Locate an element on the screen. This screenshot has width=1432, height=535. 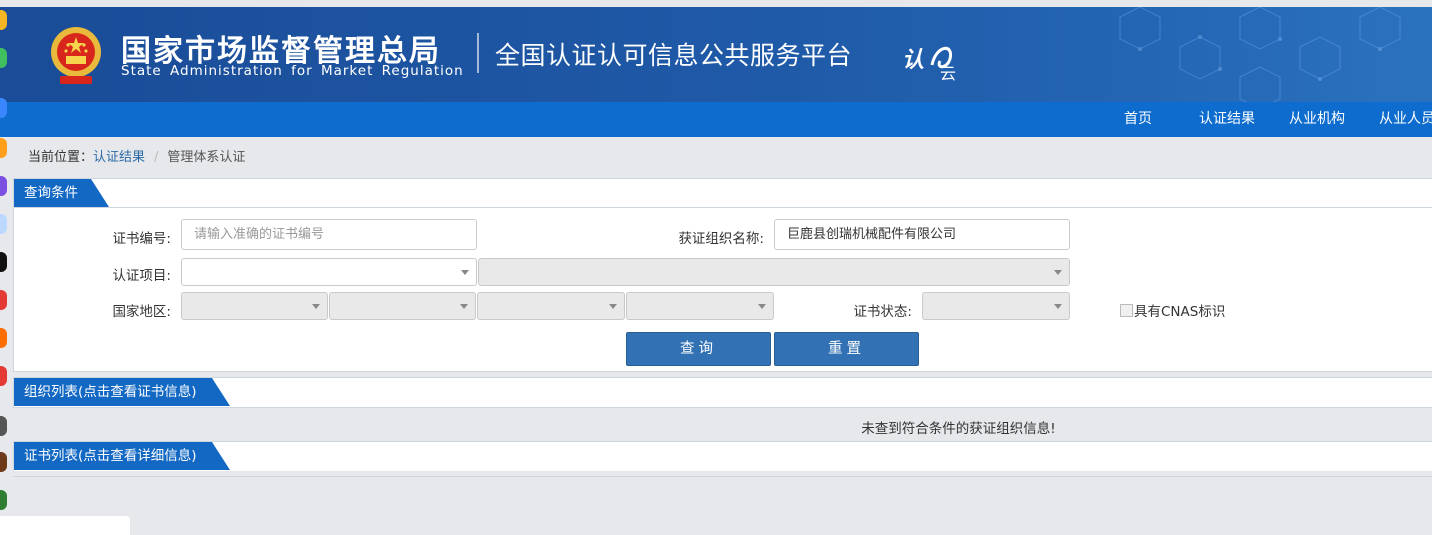
project-select-secondary is located at coordinates (774, 272).